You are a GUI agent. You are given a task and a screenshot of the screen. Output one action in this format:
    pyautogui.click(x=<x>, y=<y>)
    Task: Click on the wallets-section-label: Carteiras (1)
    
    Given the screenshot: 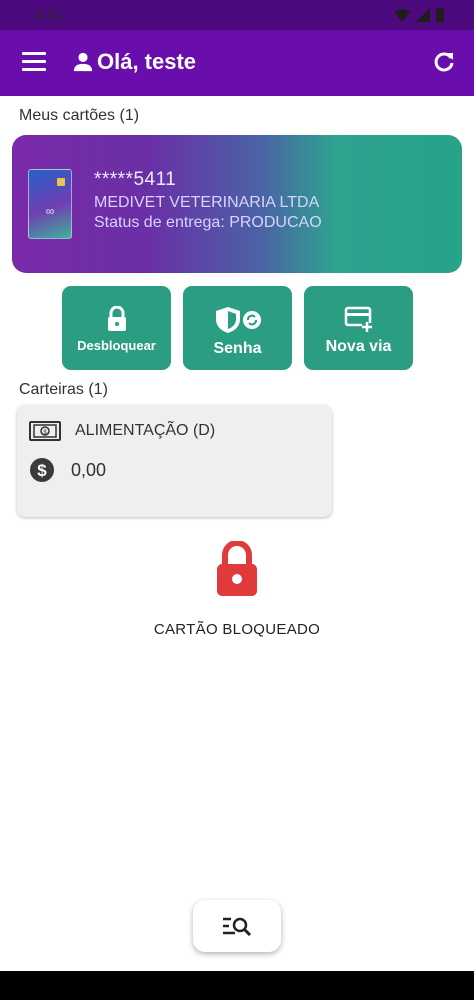 What is the action you would take?
    pyautogui.click(x=63, y=389)
    